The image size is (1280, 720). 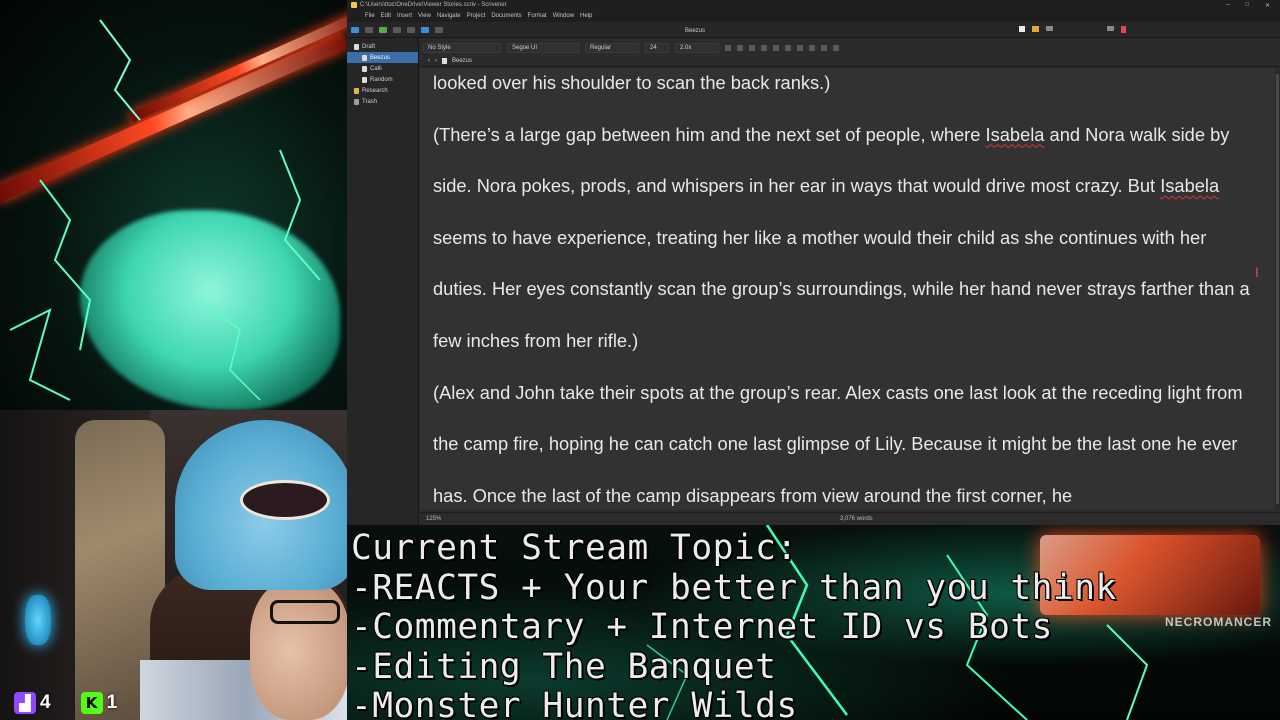 I want to click on align-center-icon, so click(x=776, y=48).